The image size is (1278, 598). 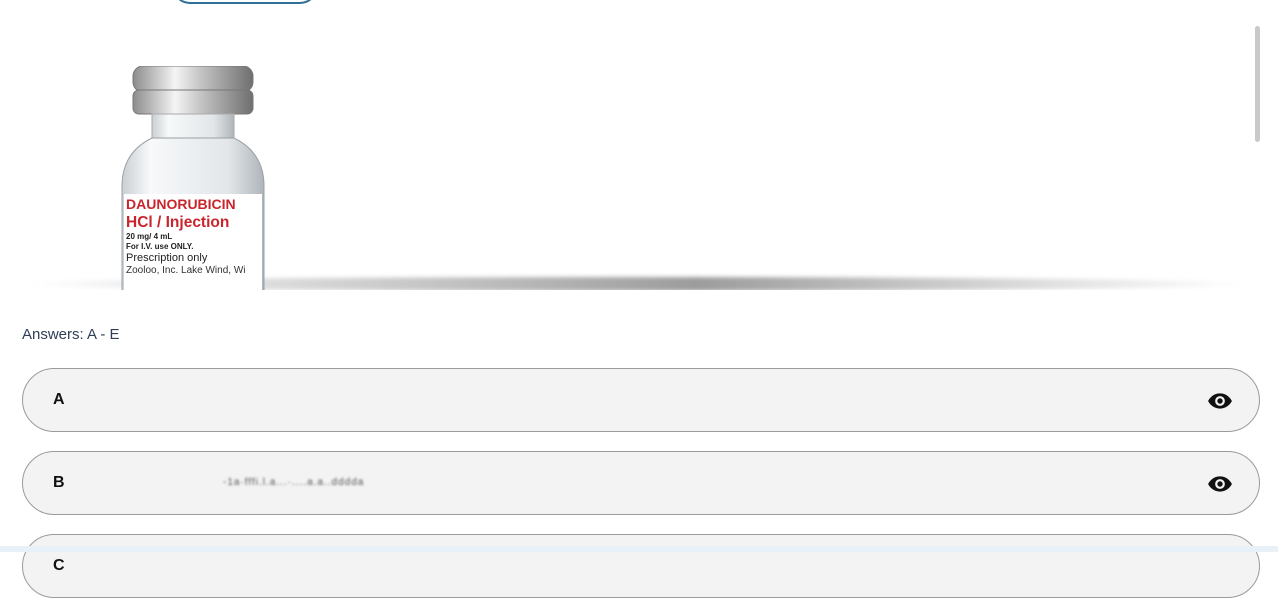 What do you see at coordinates (294, 482) in the screenshot?
I see `answer-text: -1a·fffi.l.a...·....a.a..dddda` at bounding box center [294, 482].